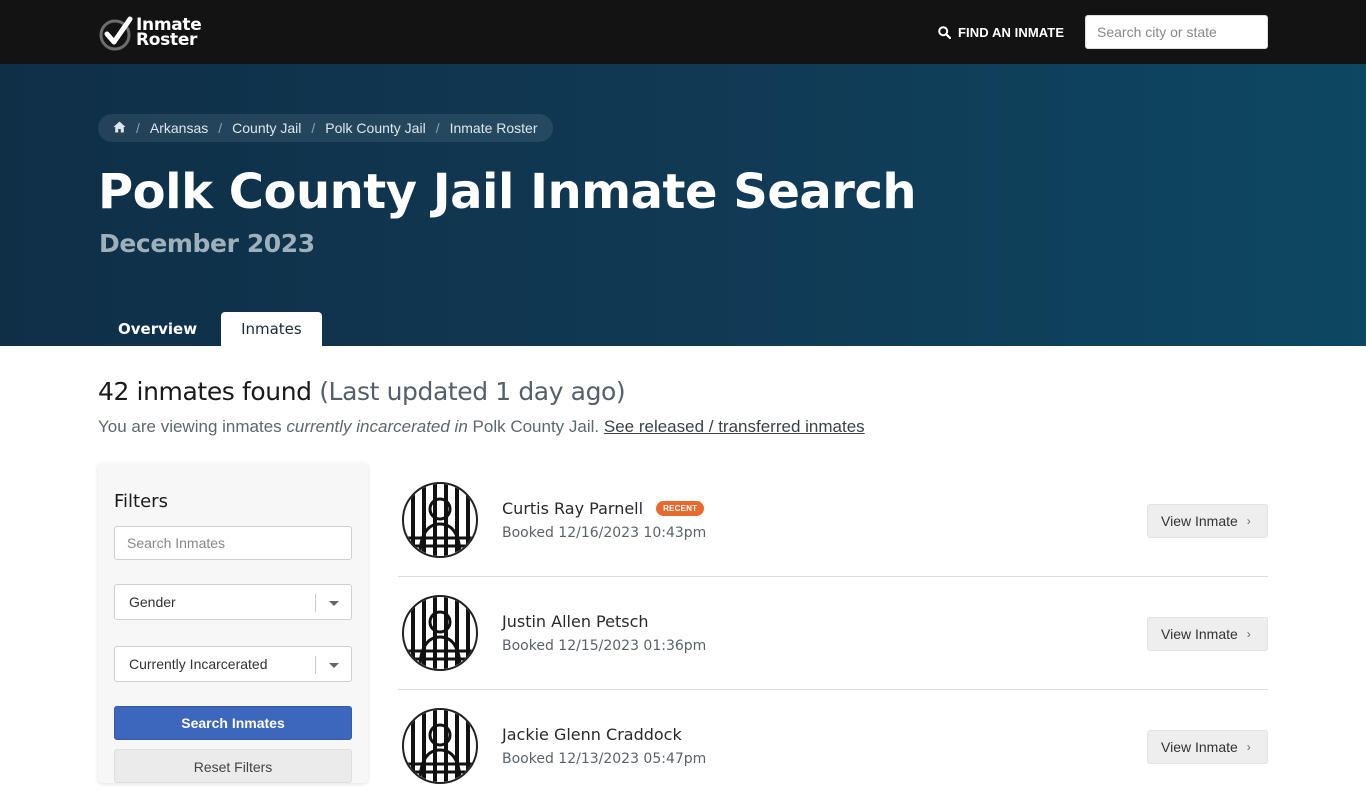  What do you see at coordinates (680, 508) in the screenshot?
I see `recent-badge: RECENT` at bounding box center [680, 508].